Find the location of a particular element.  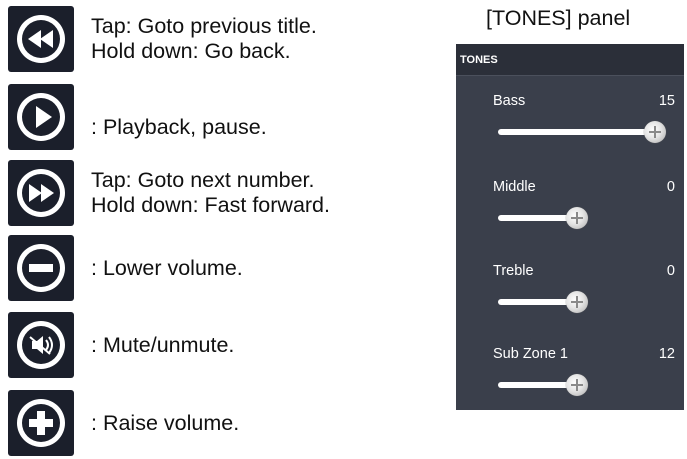

legend-line: Hold down: Go back. is located at coordinates (191, 51).